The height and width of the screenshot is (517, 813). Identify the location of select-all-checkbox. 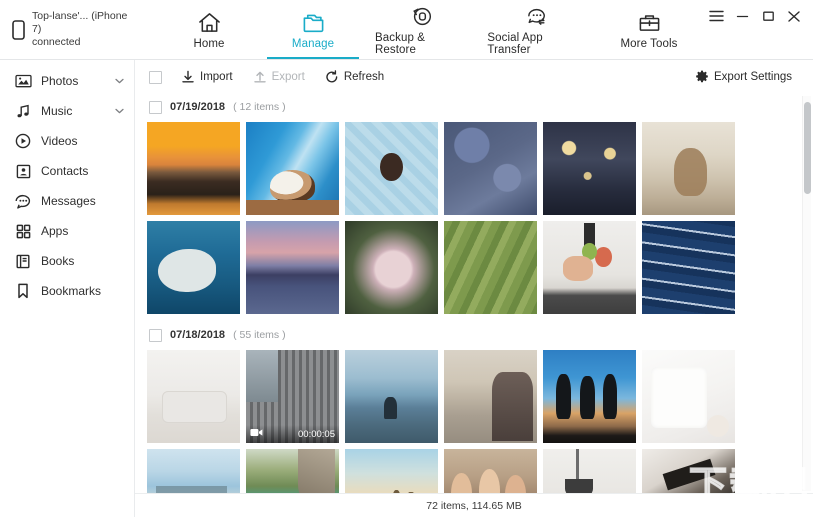
(155, 77).